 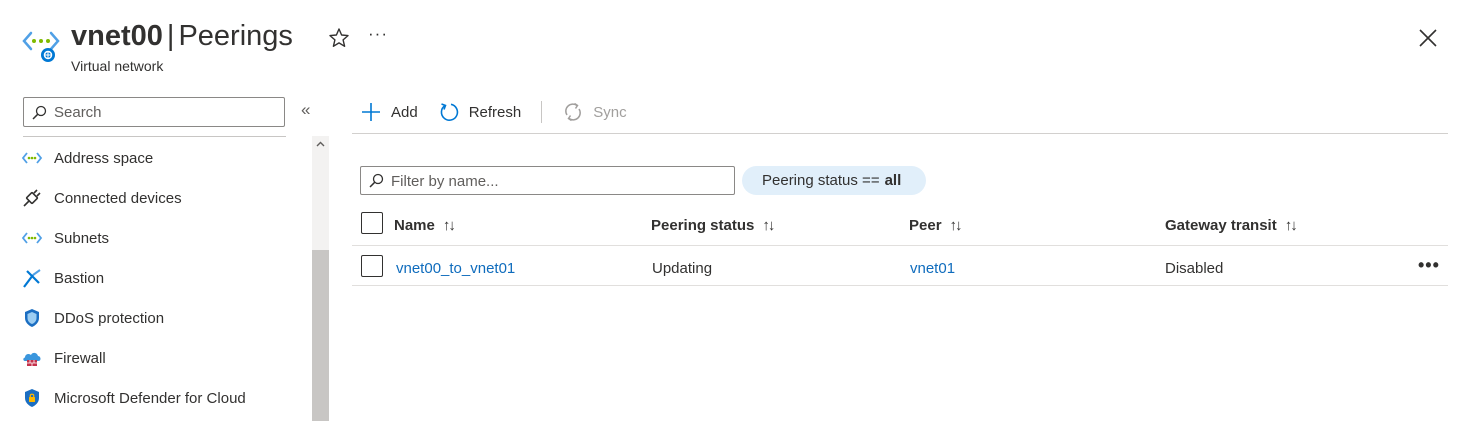 What do you see at coordinates (305, 110) in the screenshot?
I see `collapse-sidebar-button: «` at bounding box center [305, 110].